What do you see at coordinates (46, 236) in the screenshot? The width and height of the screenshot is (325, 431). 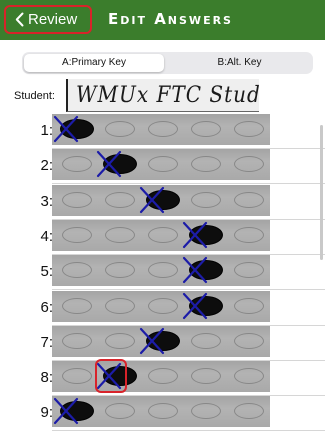 I see `question-number: 4:` at bounding box center [46, 236].